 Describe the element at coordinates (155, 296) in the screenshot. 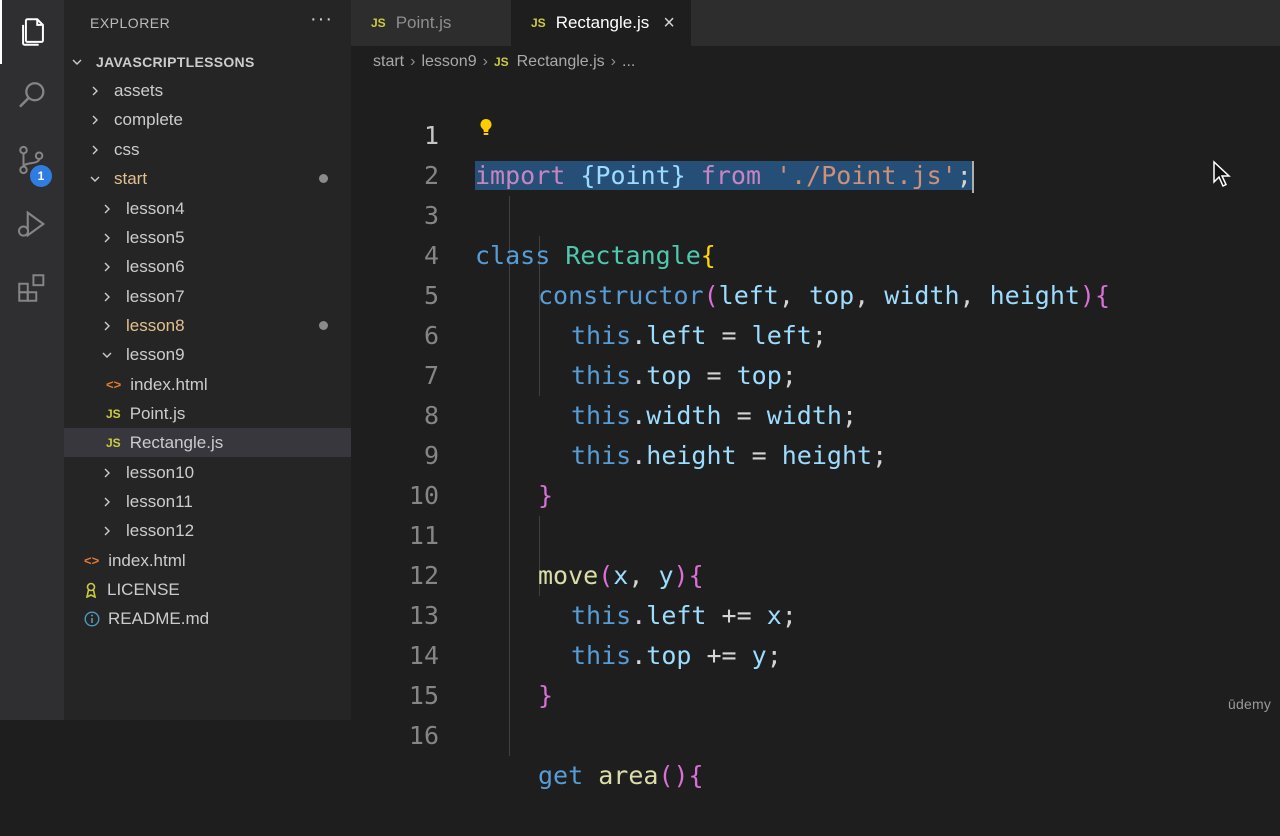

I see `tree-item-label: lesson7` at that location.